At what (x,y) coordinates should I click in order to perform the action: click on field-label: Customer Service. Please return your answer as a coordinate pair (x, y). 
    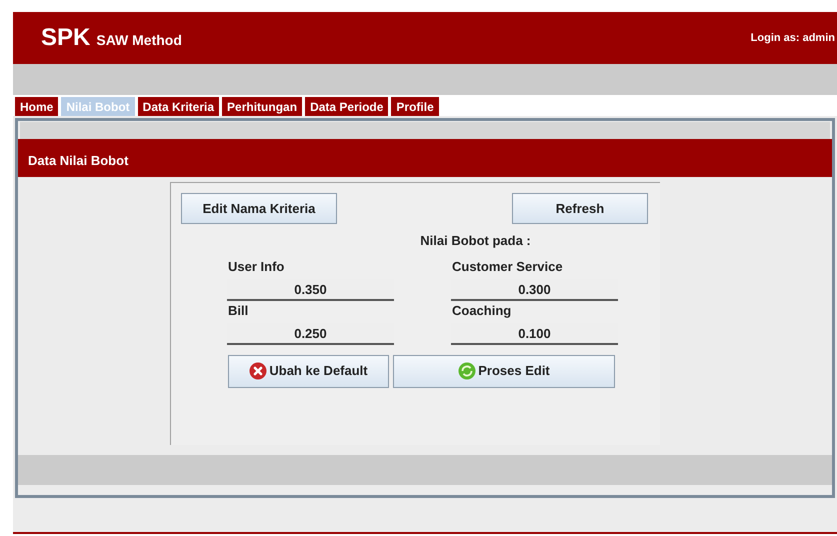
    Looking at the image, I should click on (507, 267).